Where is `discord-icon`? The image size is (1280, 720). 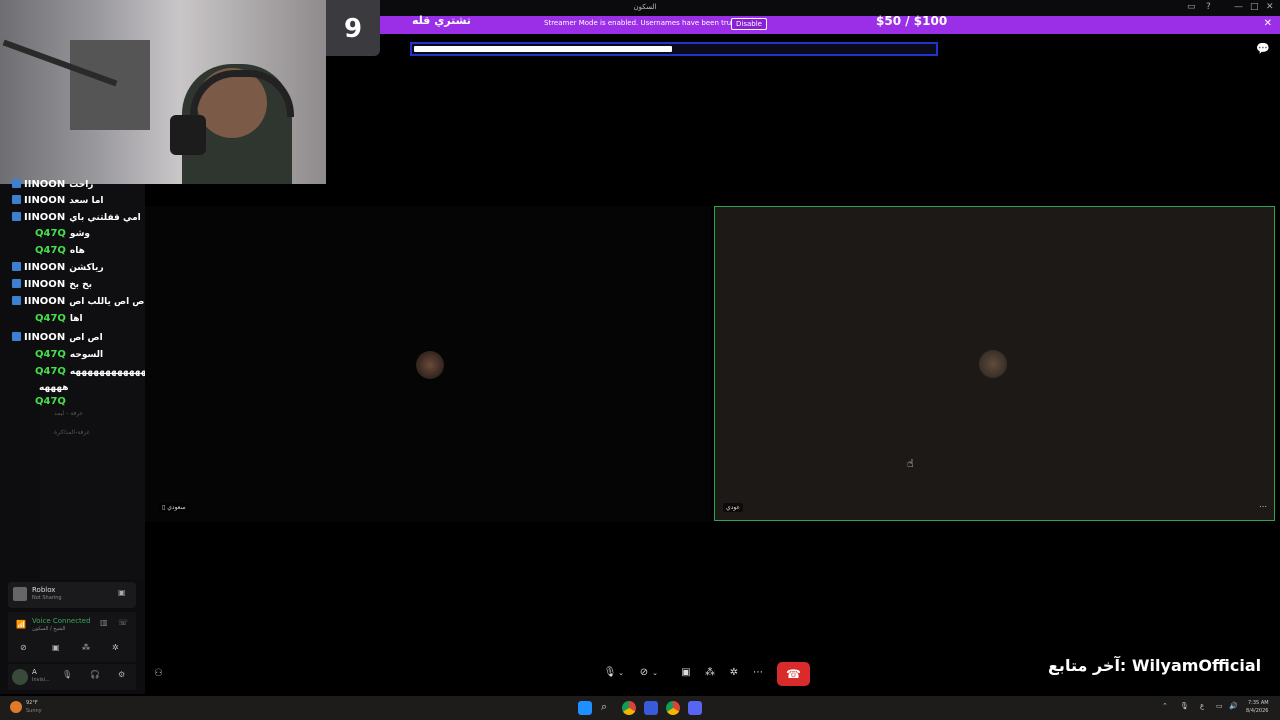
discord-icon is located at coordinates (695, 708).